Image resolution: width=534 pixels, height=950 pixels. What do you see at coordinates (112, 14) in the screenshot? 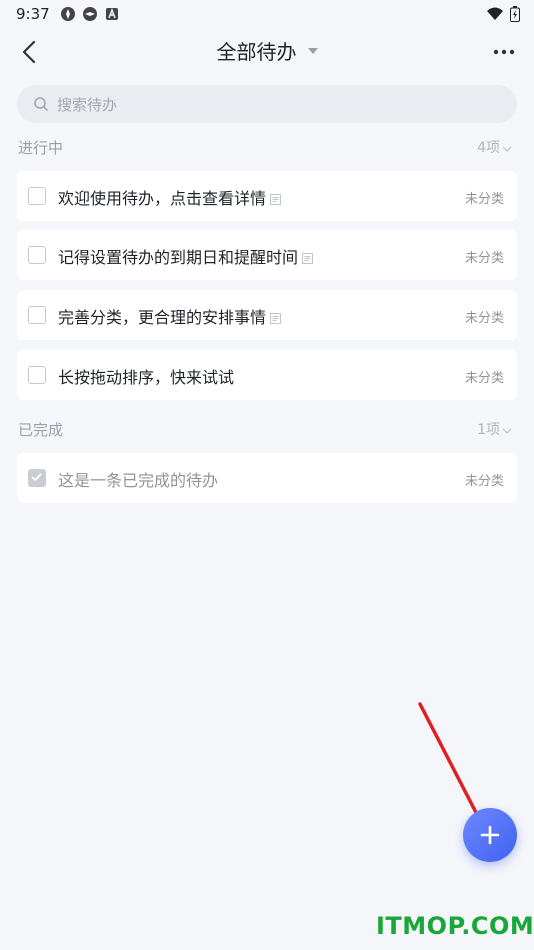
I see `font-notification-icon` at bounding box center [112, 14].